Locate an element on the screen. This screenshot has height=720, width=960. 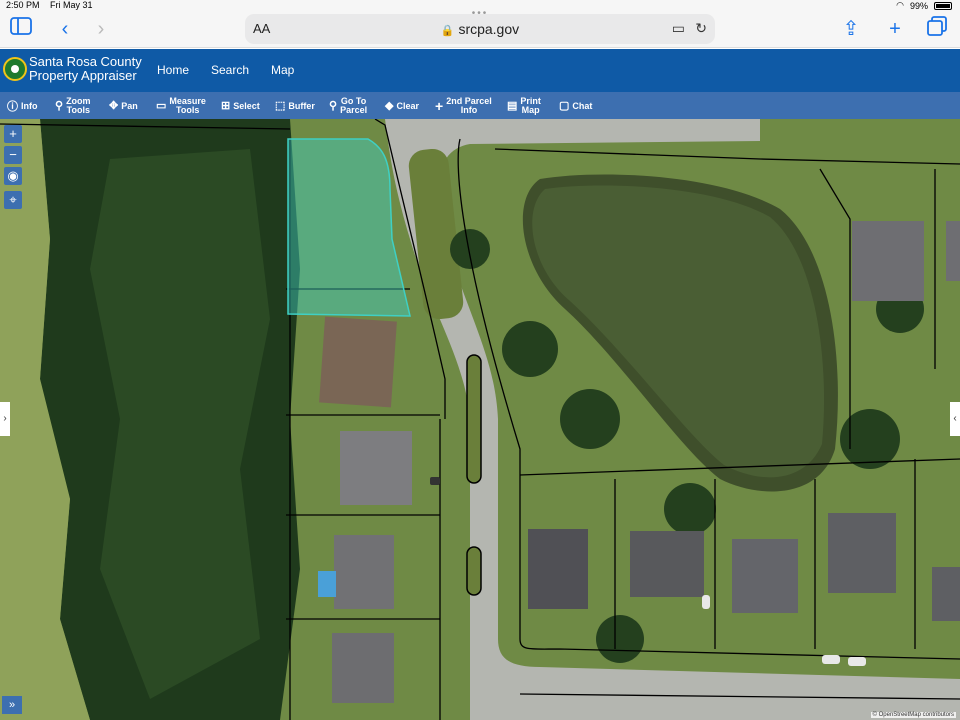
ruler-icon: ▭ is located at coordinates (161, 106).